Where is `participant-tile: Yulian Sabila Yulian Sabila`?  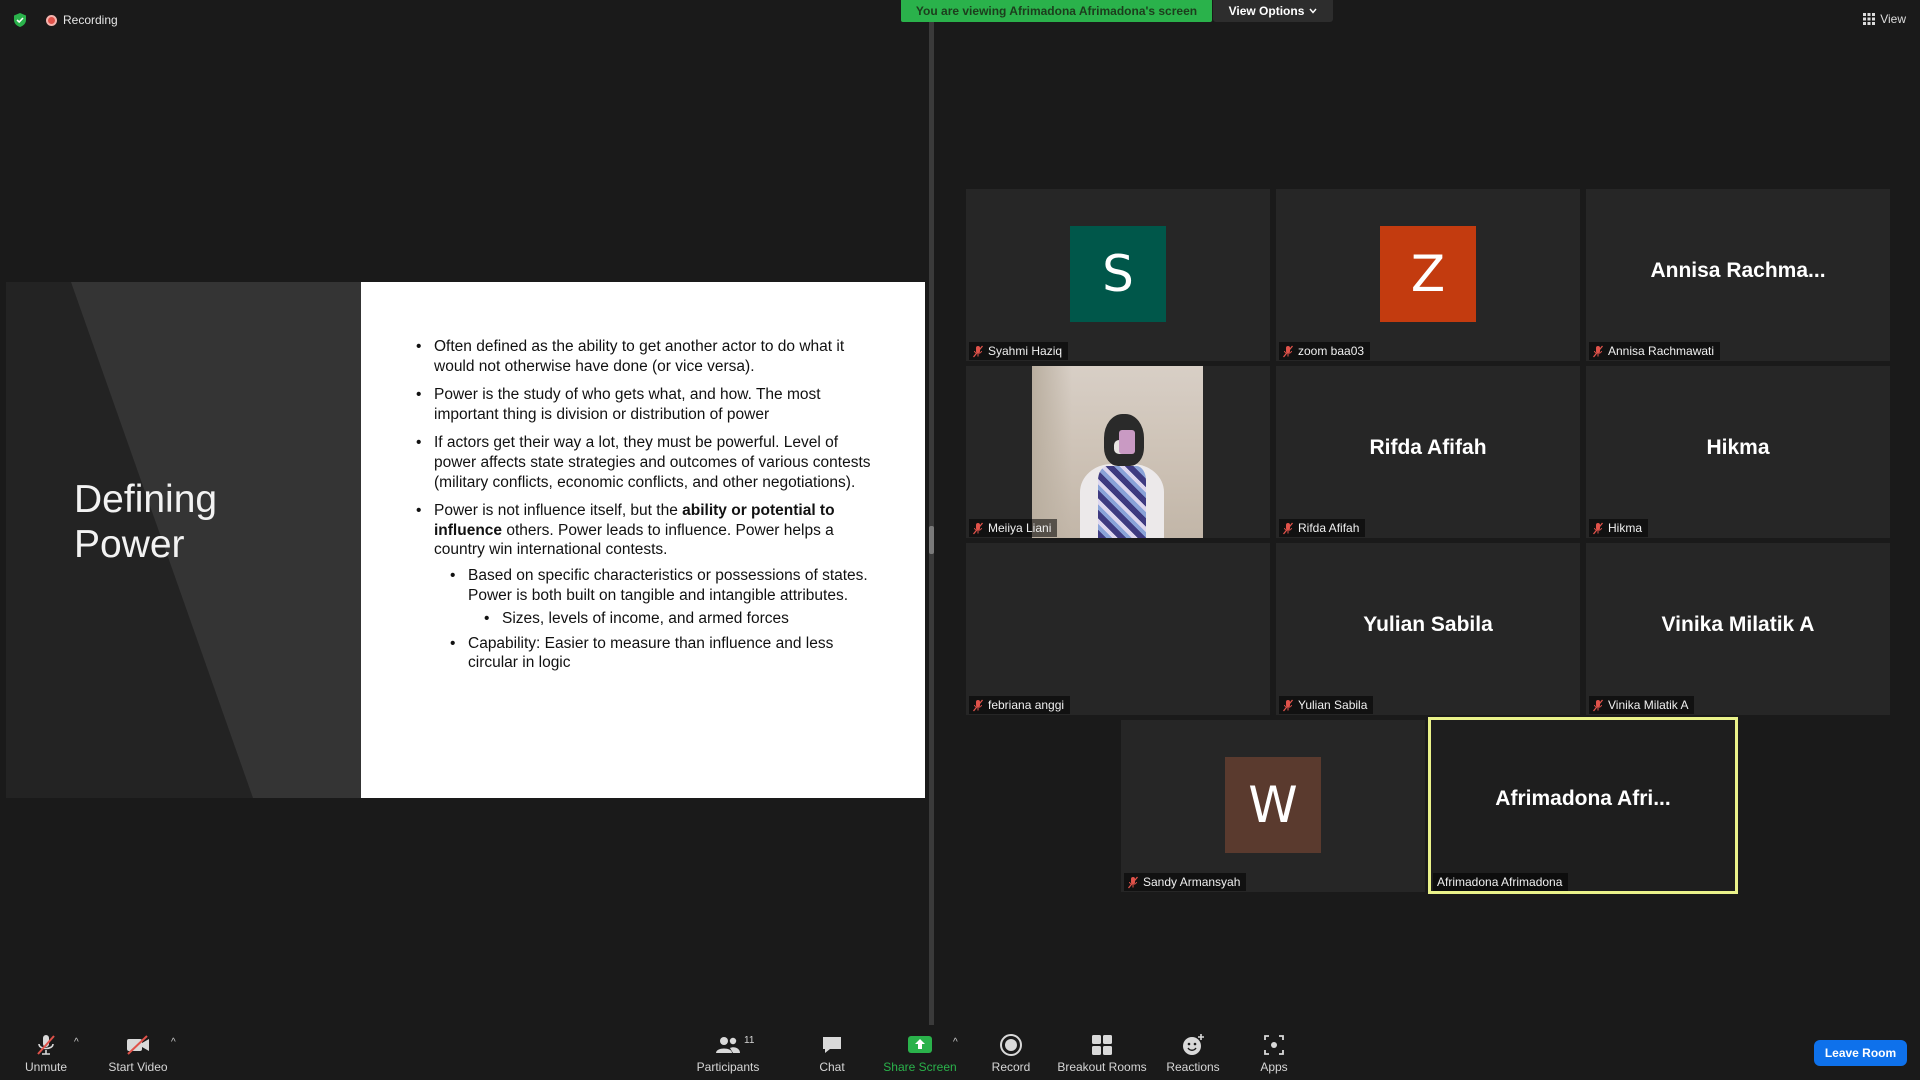 participant-tile: Yulian Sabila Yulian Sabila is located at coordinates (1428, 629).